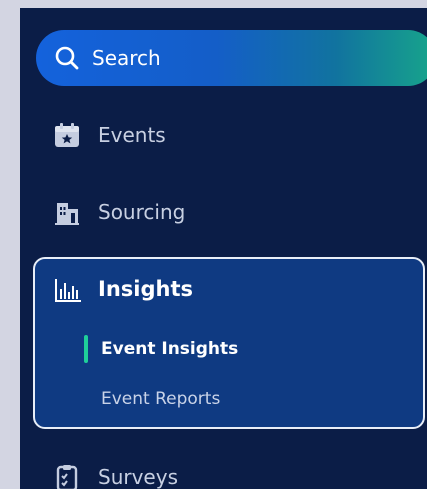 This screenshot has height=489, width=427. Describe the element at coordinates (223, 471) in the screenshot. I see `sidebar-item-surveys: Surveys` at that location.